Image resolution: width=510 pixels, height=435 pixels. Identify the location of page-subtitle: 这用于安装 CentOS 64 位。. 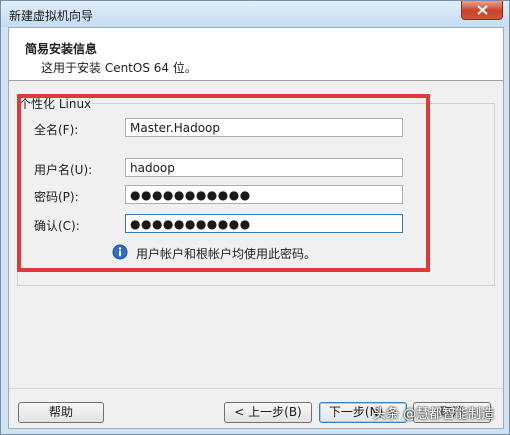
(119, 68).